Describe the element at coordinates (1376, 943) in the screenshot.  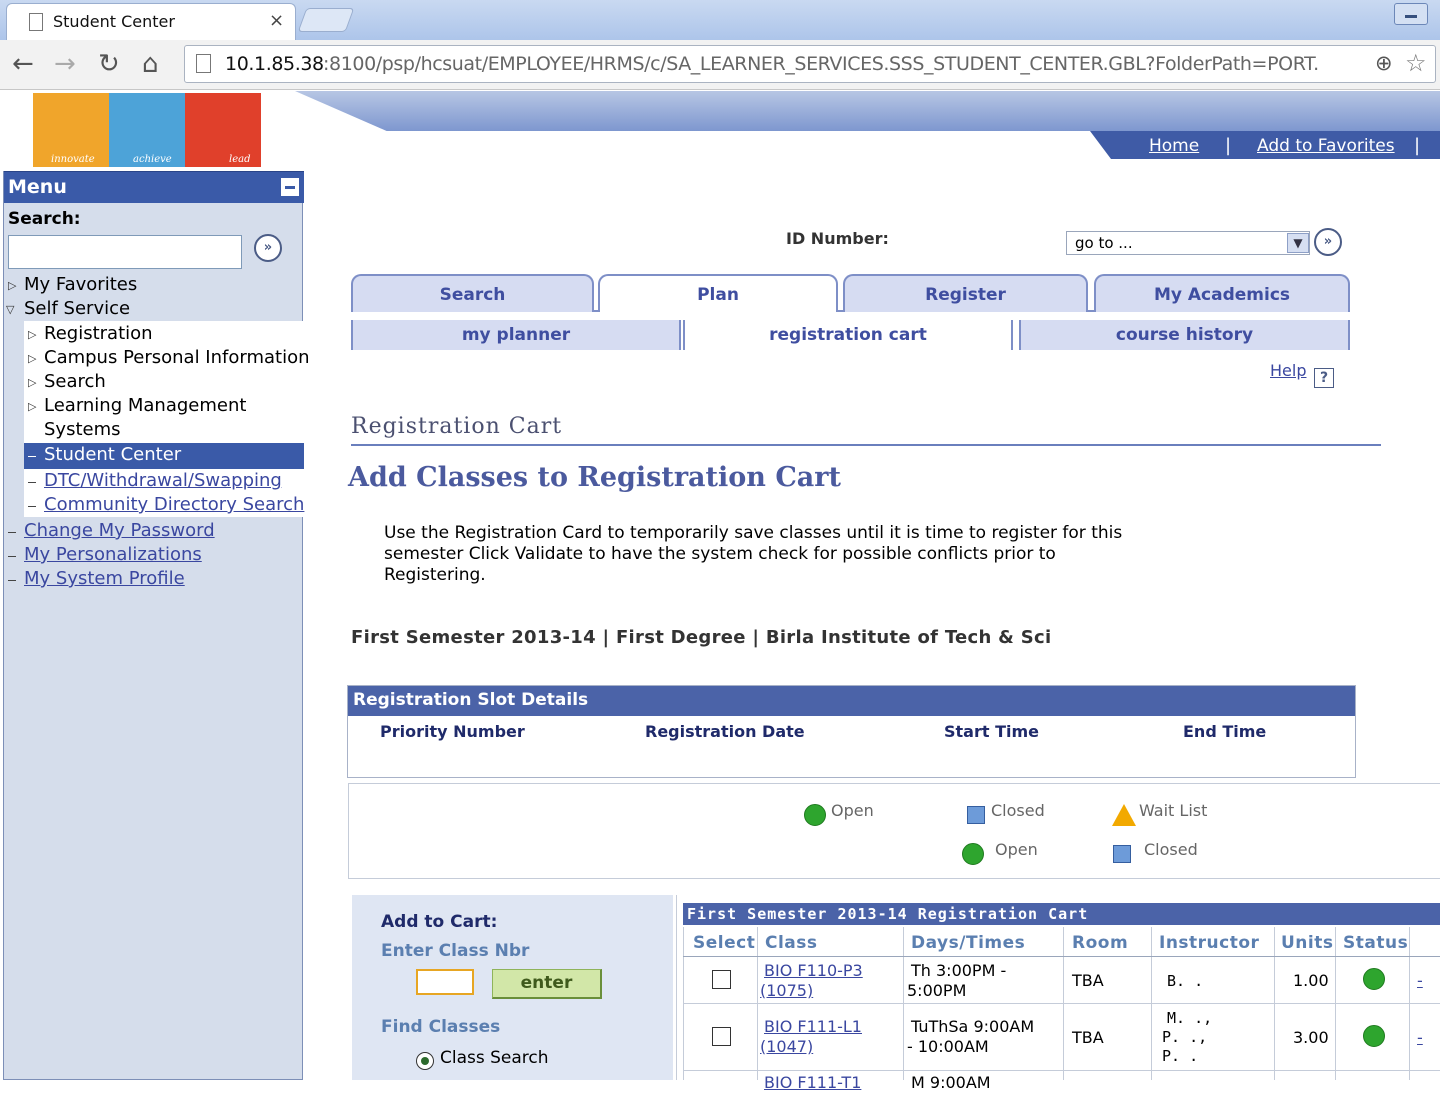
I see `status-column-header: Status` at that location.